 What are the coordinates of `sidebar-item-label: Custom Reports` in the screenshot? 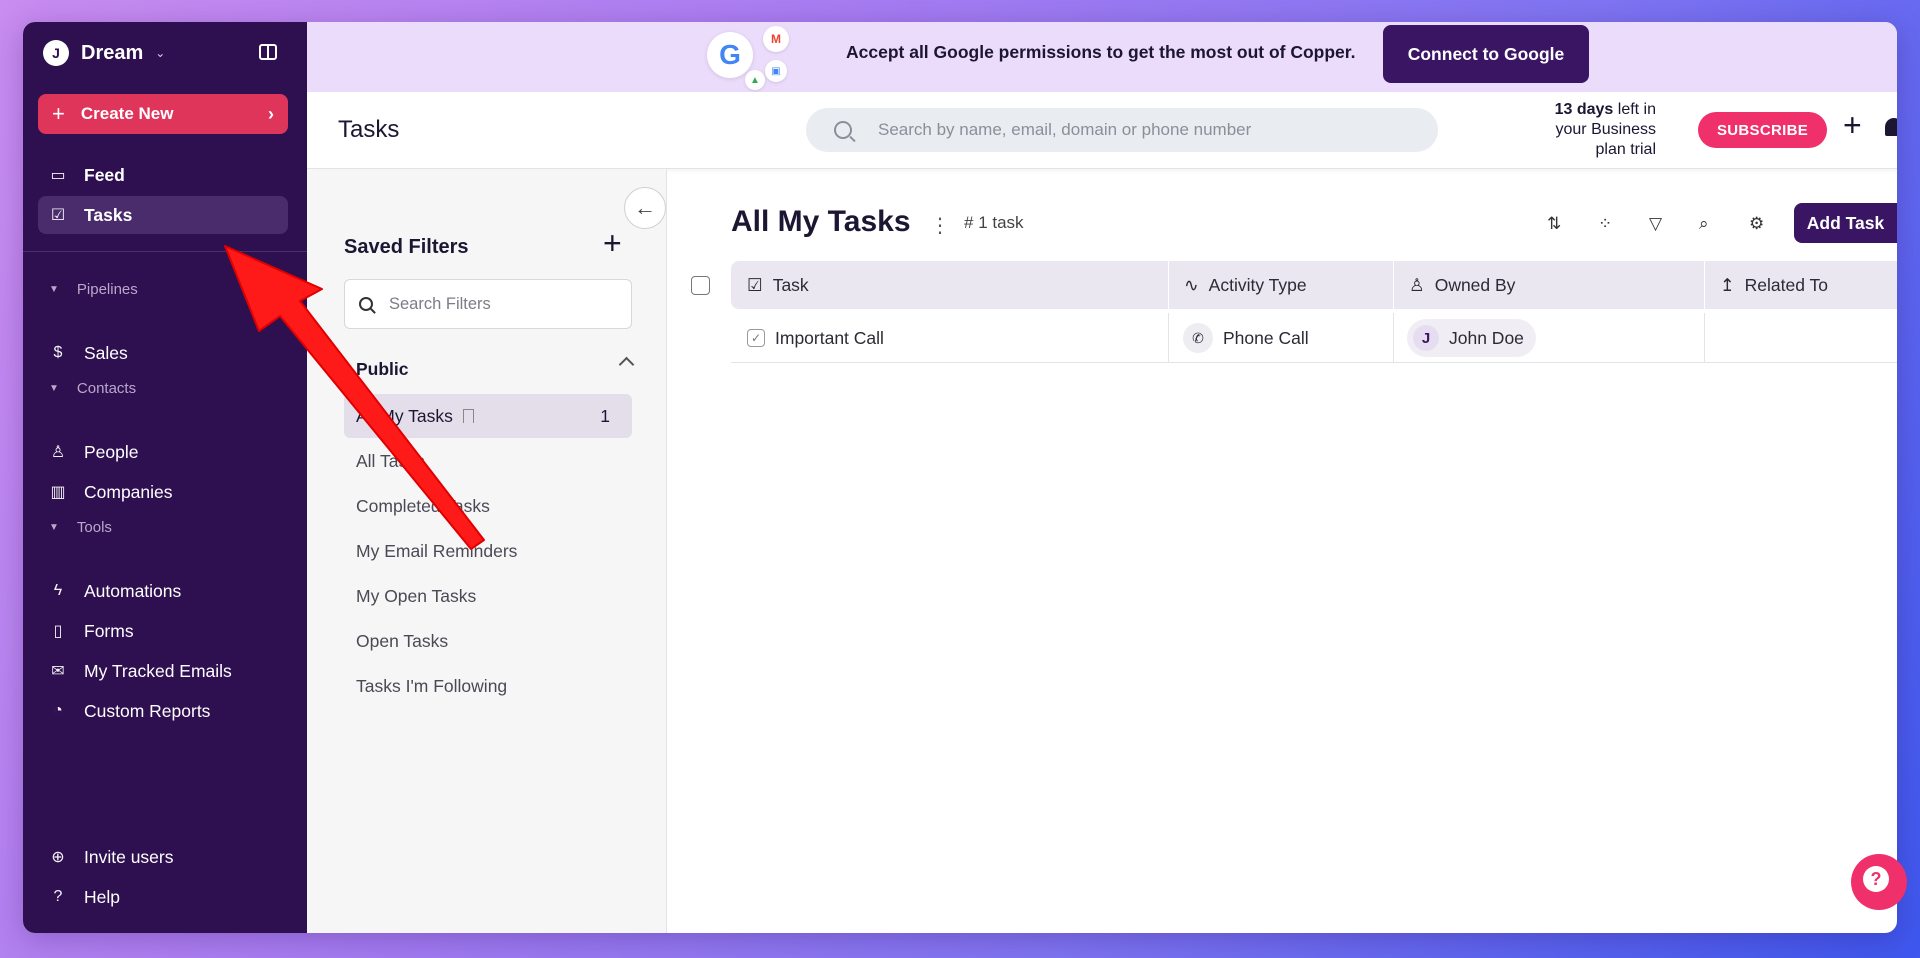 It's located at (147, 710).